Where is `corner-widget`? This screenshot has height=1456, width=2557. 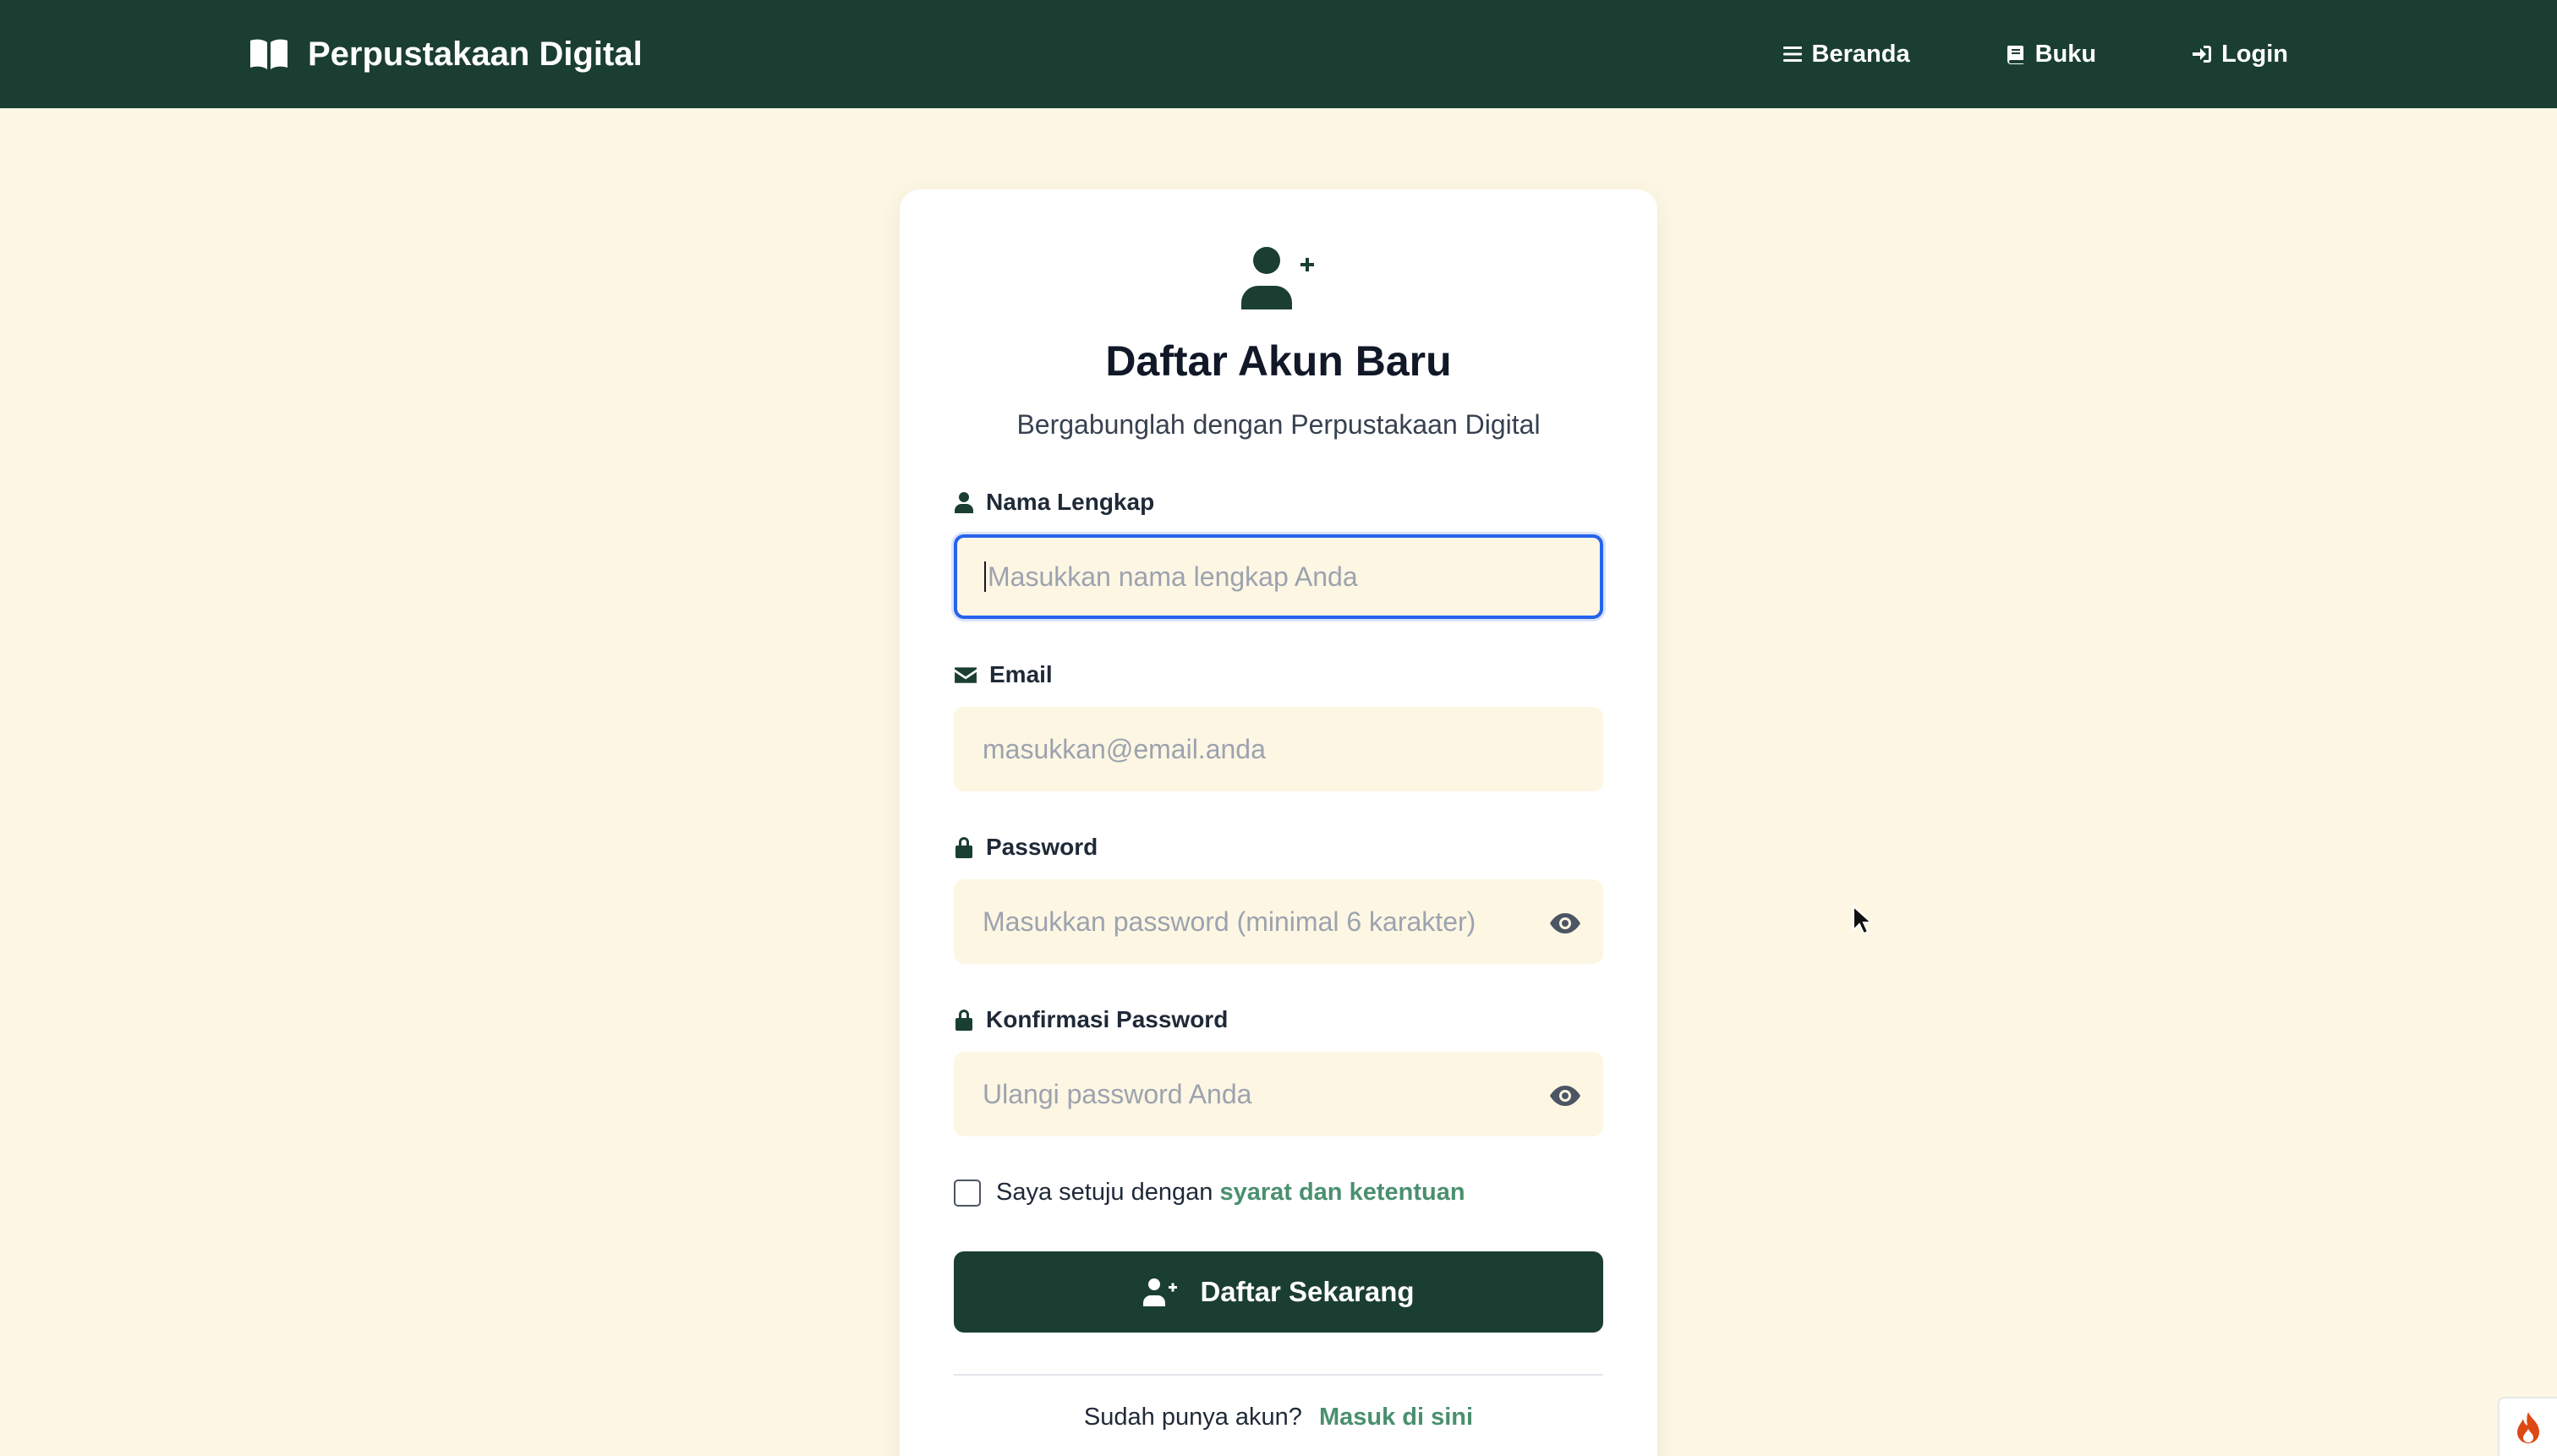
corner-widget is located at coordinates (2527, 1426).